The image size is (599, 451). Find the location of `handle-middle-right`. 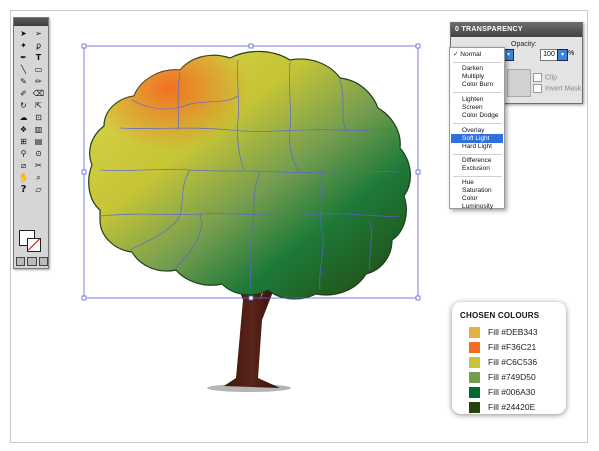

handle-middle-right is located at coordinates (418, 172).